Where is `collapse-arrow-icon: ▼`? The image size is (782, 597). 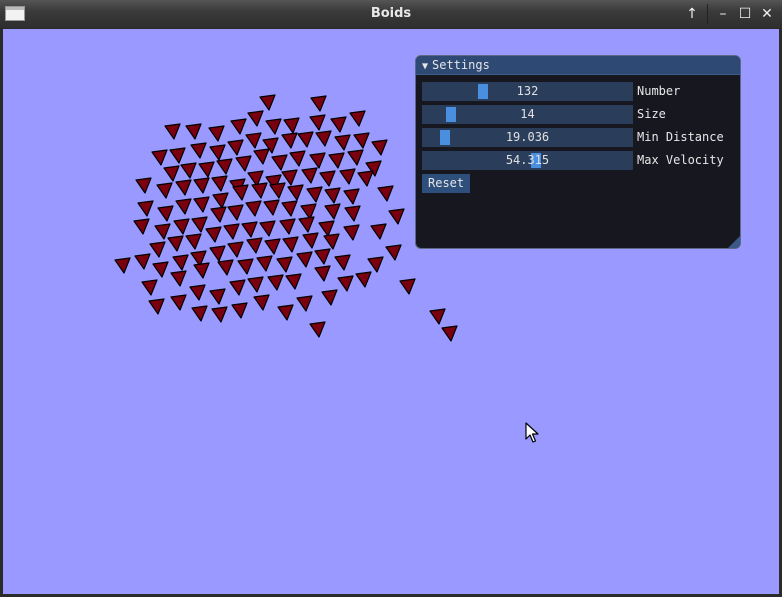 collapse-arrow-icon: ▼ is located at coordinates (425, 67).